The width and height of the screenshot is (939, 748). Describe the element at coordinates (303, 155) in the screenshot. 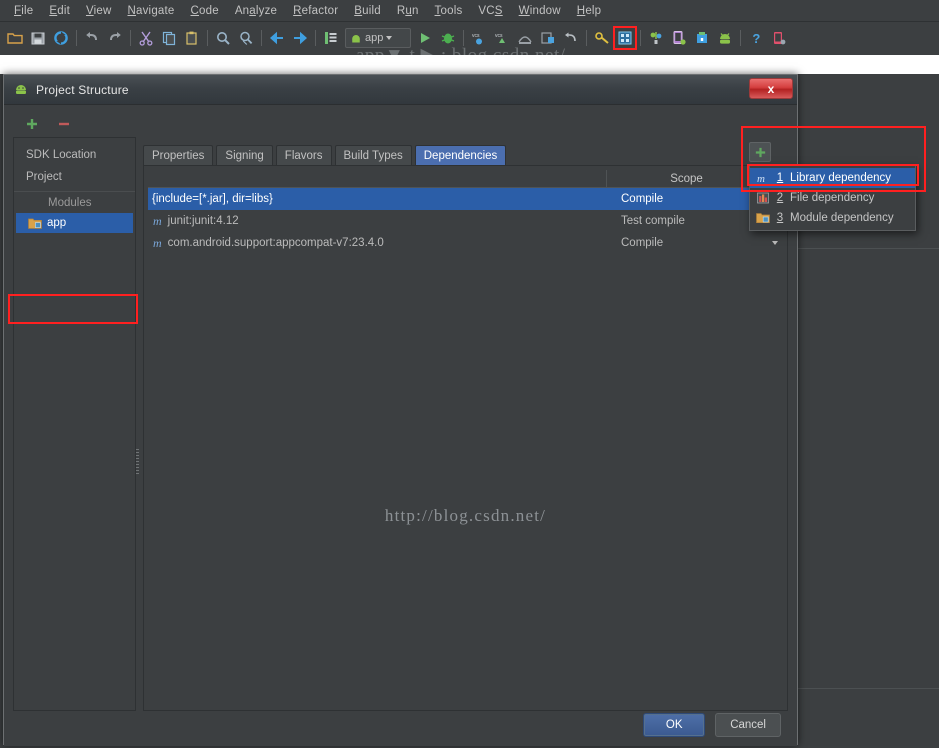

I see `tab-flavors: Flavors` at that location.